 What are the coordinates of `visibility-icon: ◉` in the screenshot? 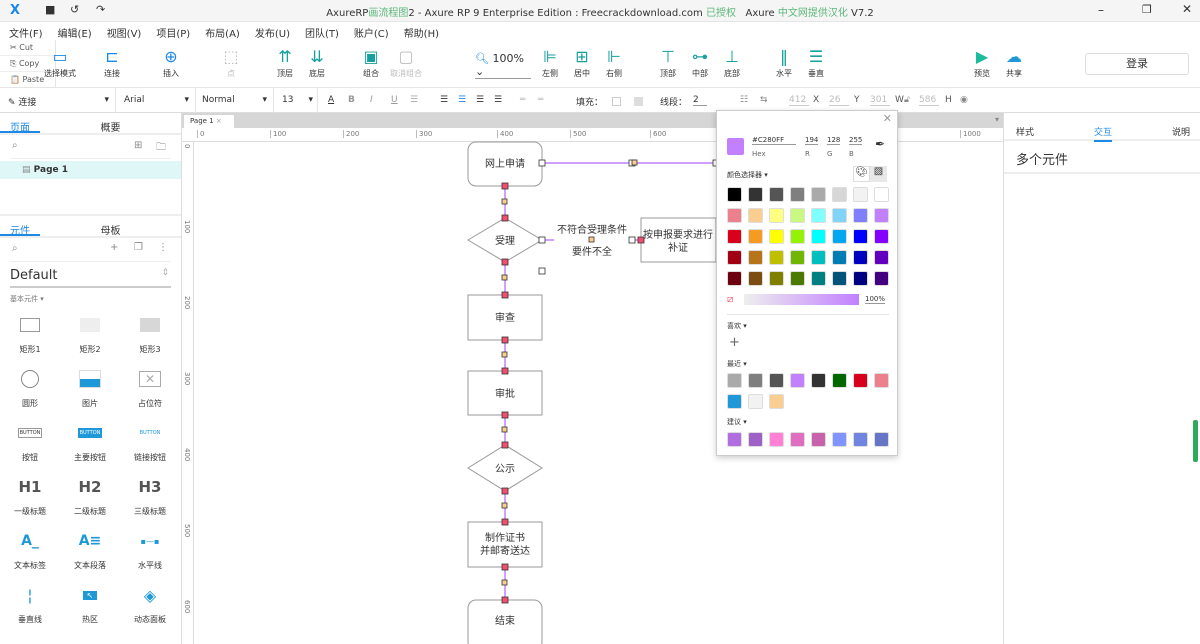 It's located at (964, 100).